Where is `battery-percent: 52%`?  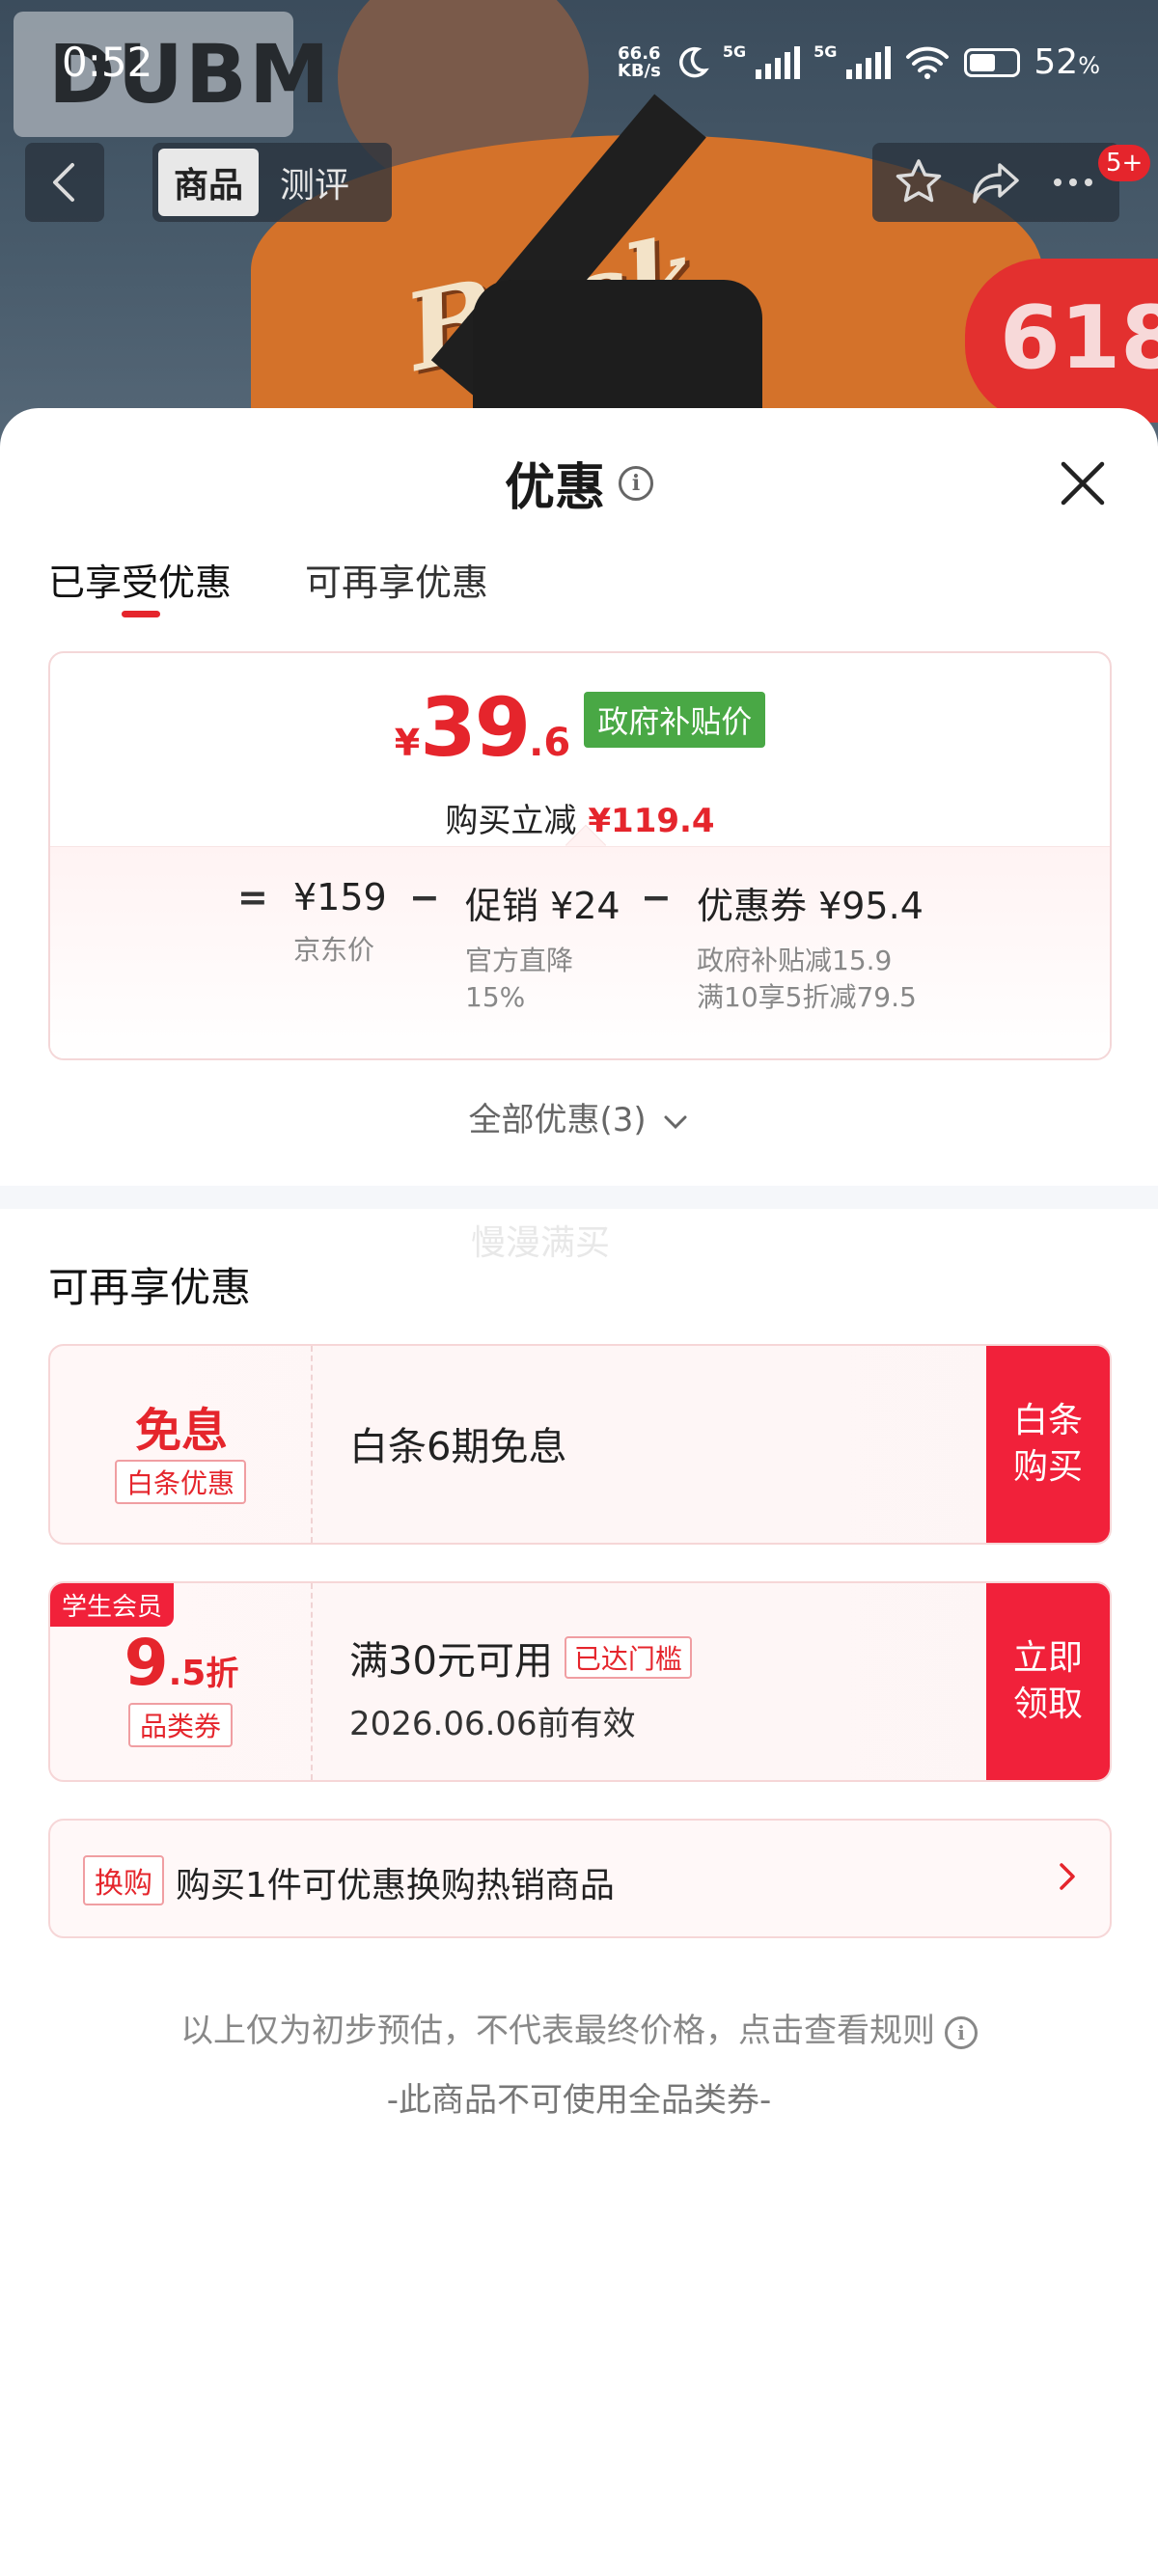
battery-percent: 52% is located at coordinates (1067, 62).